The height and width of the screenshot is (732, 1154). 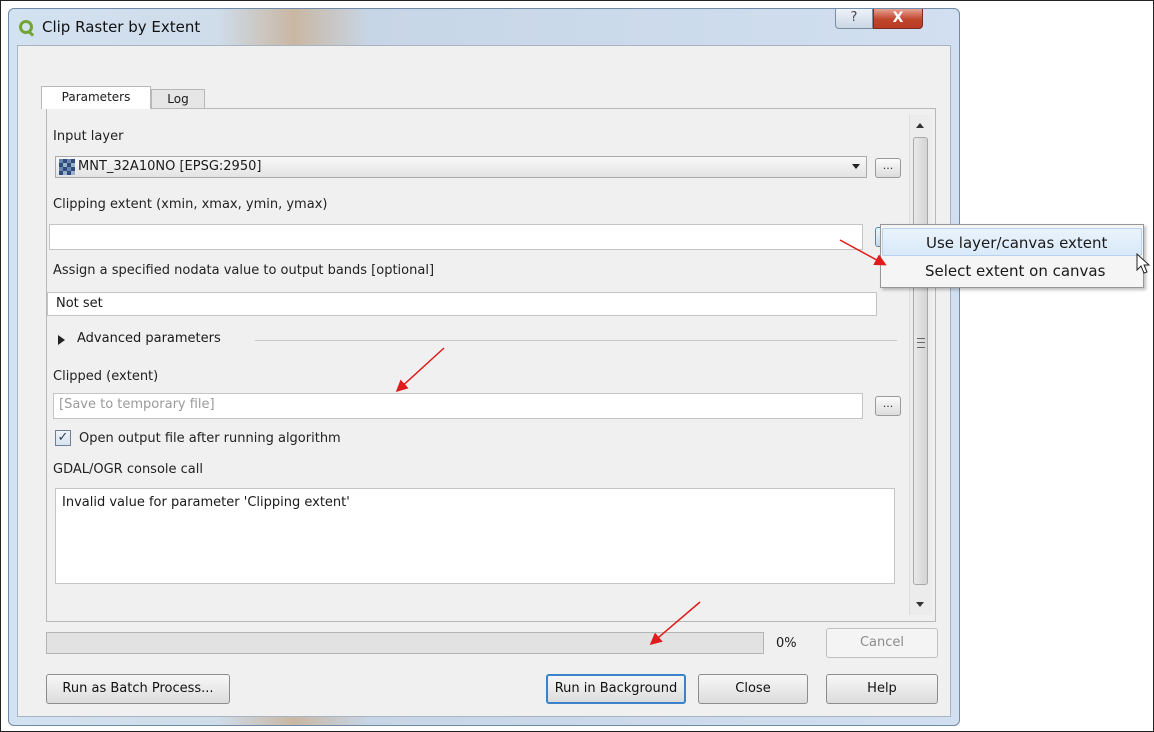 What do you see at coordinates (420, 370) in the screenshot?
I see `annotation-arrow-output` at bounding box center [420, 370].